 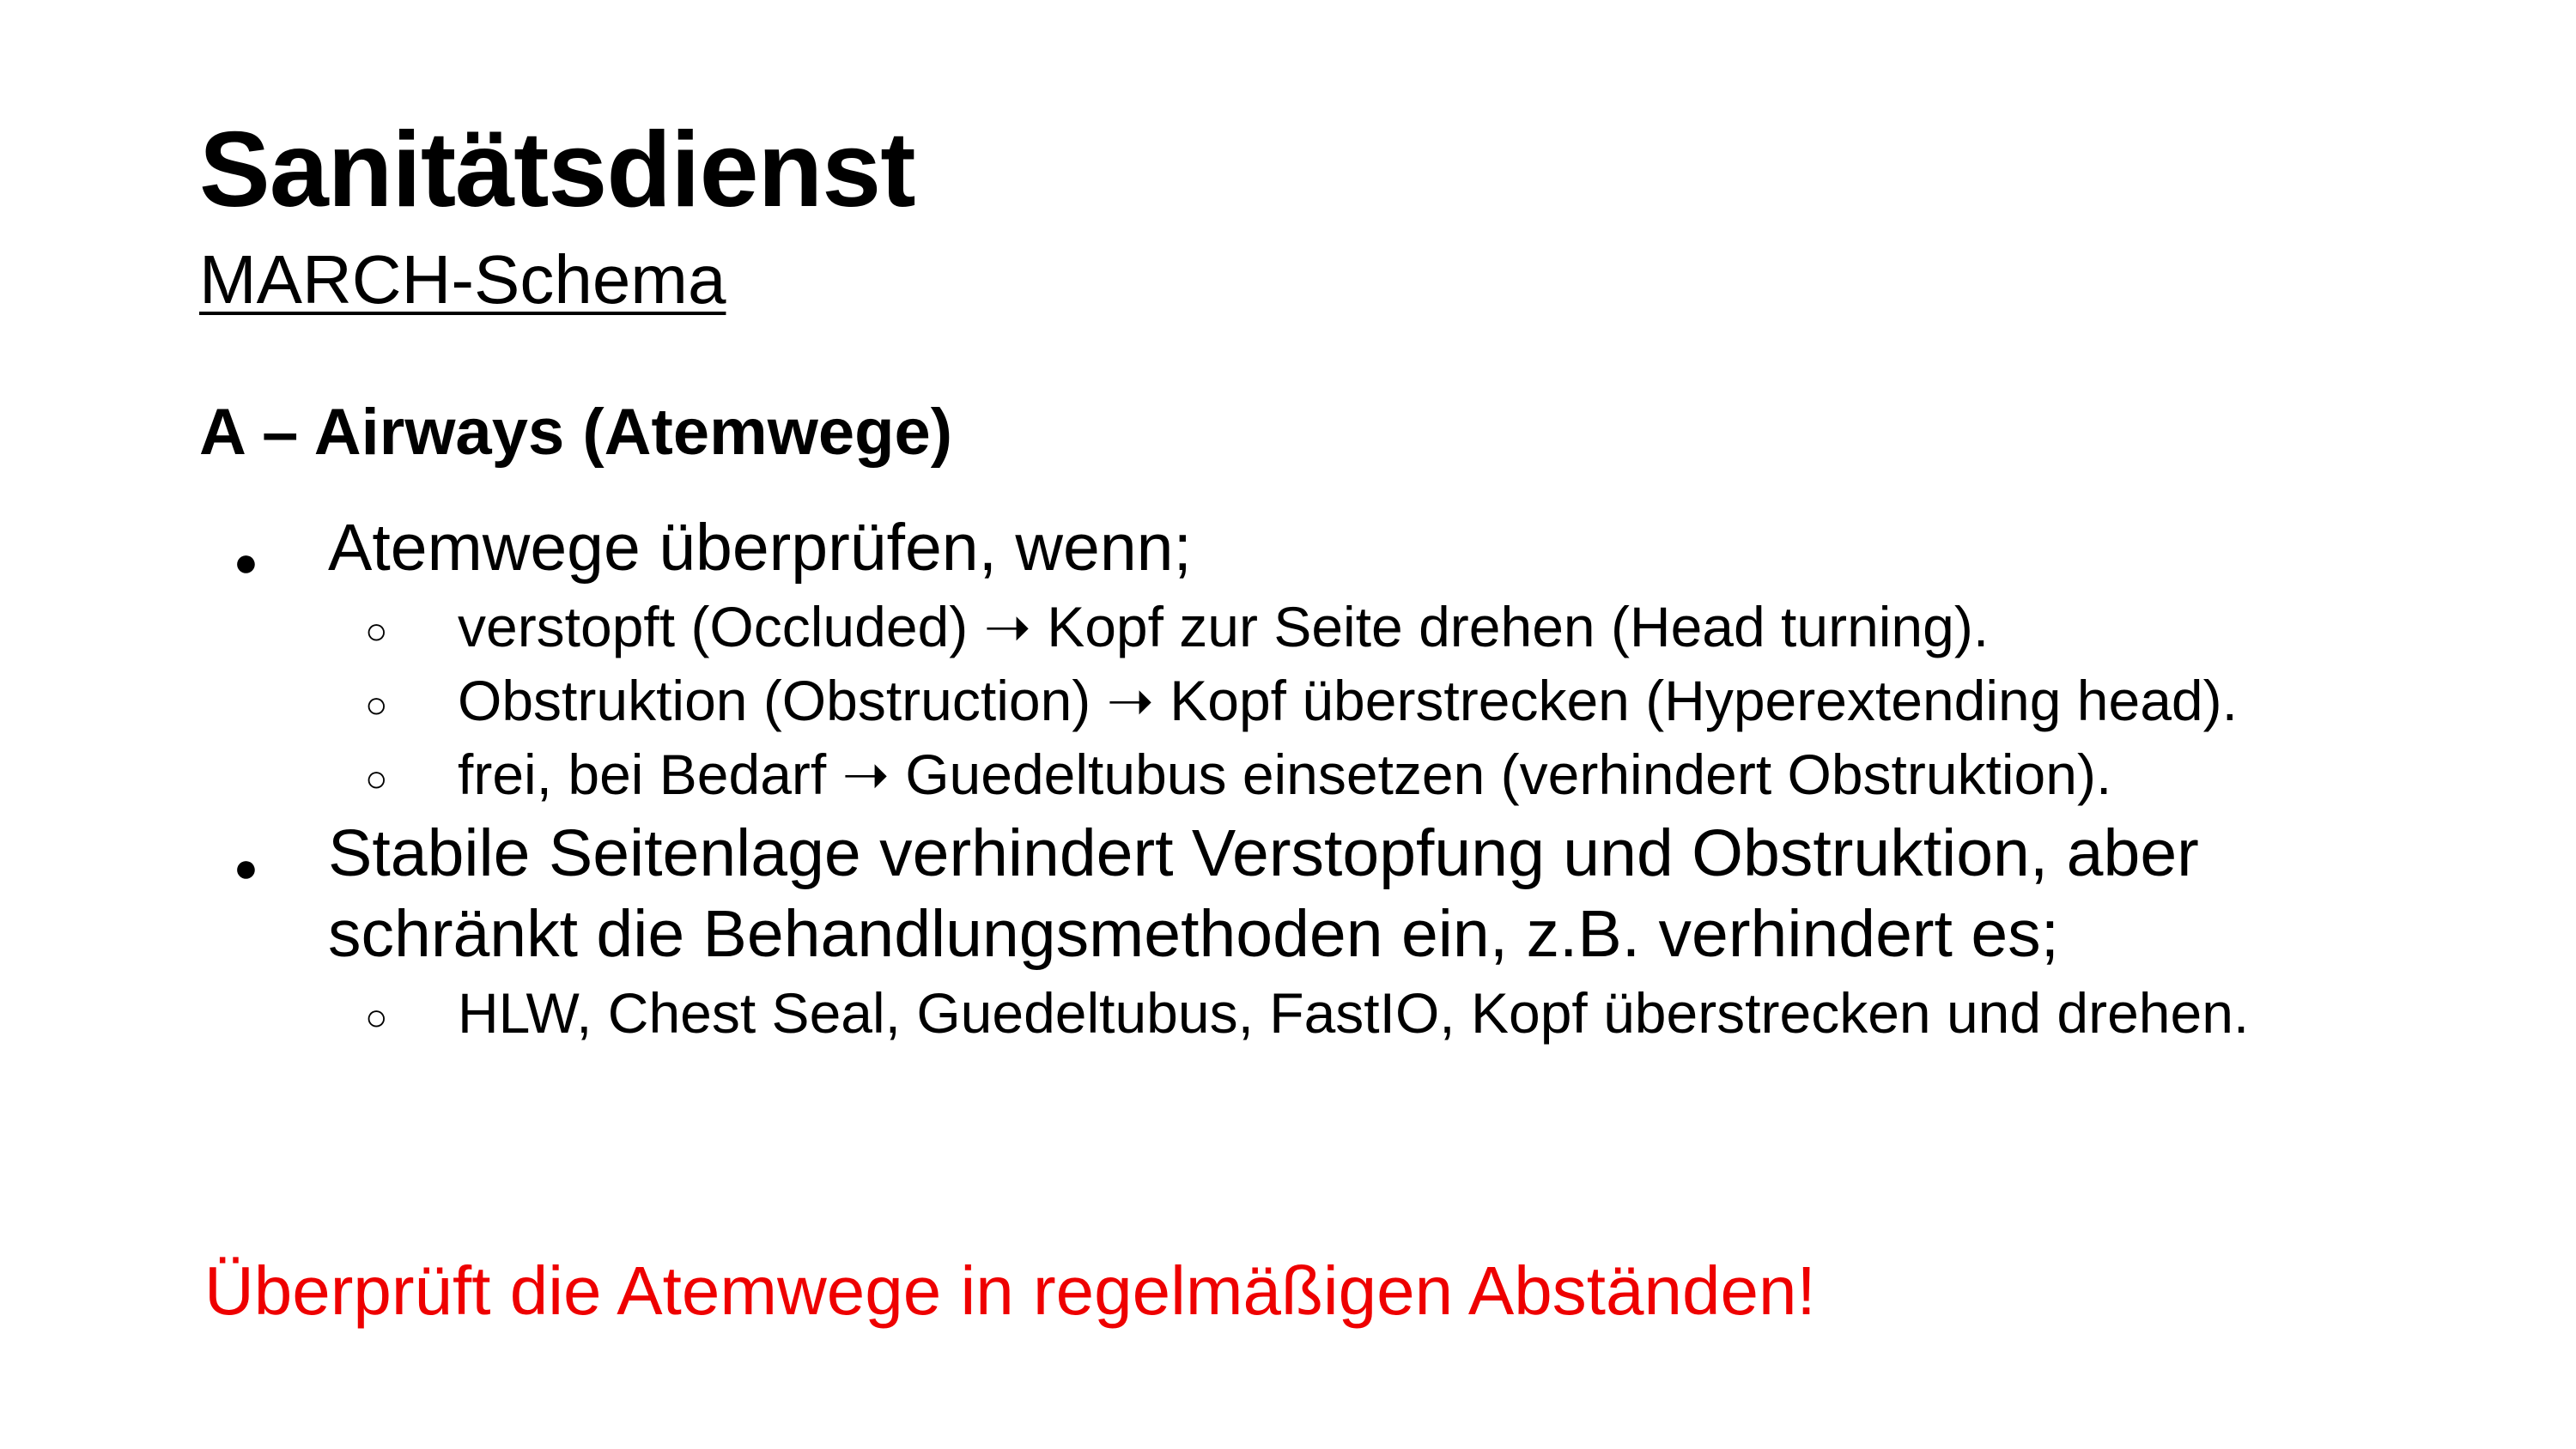 I want to click on section-heading: A – Airways (Atemwege), so click(x=576, y=432).